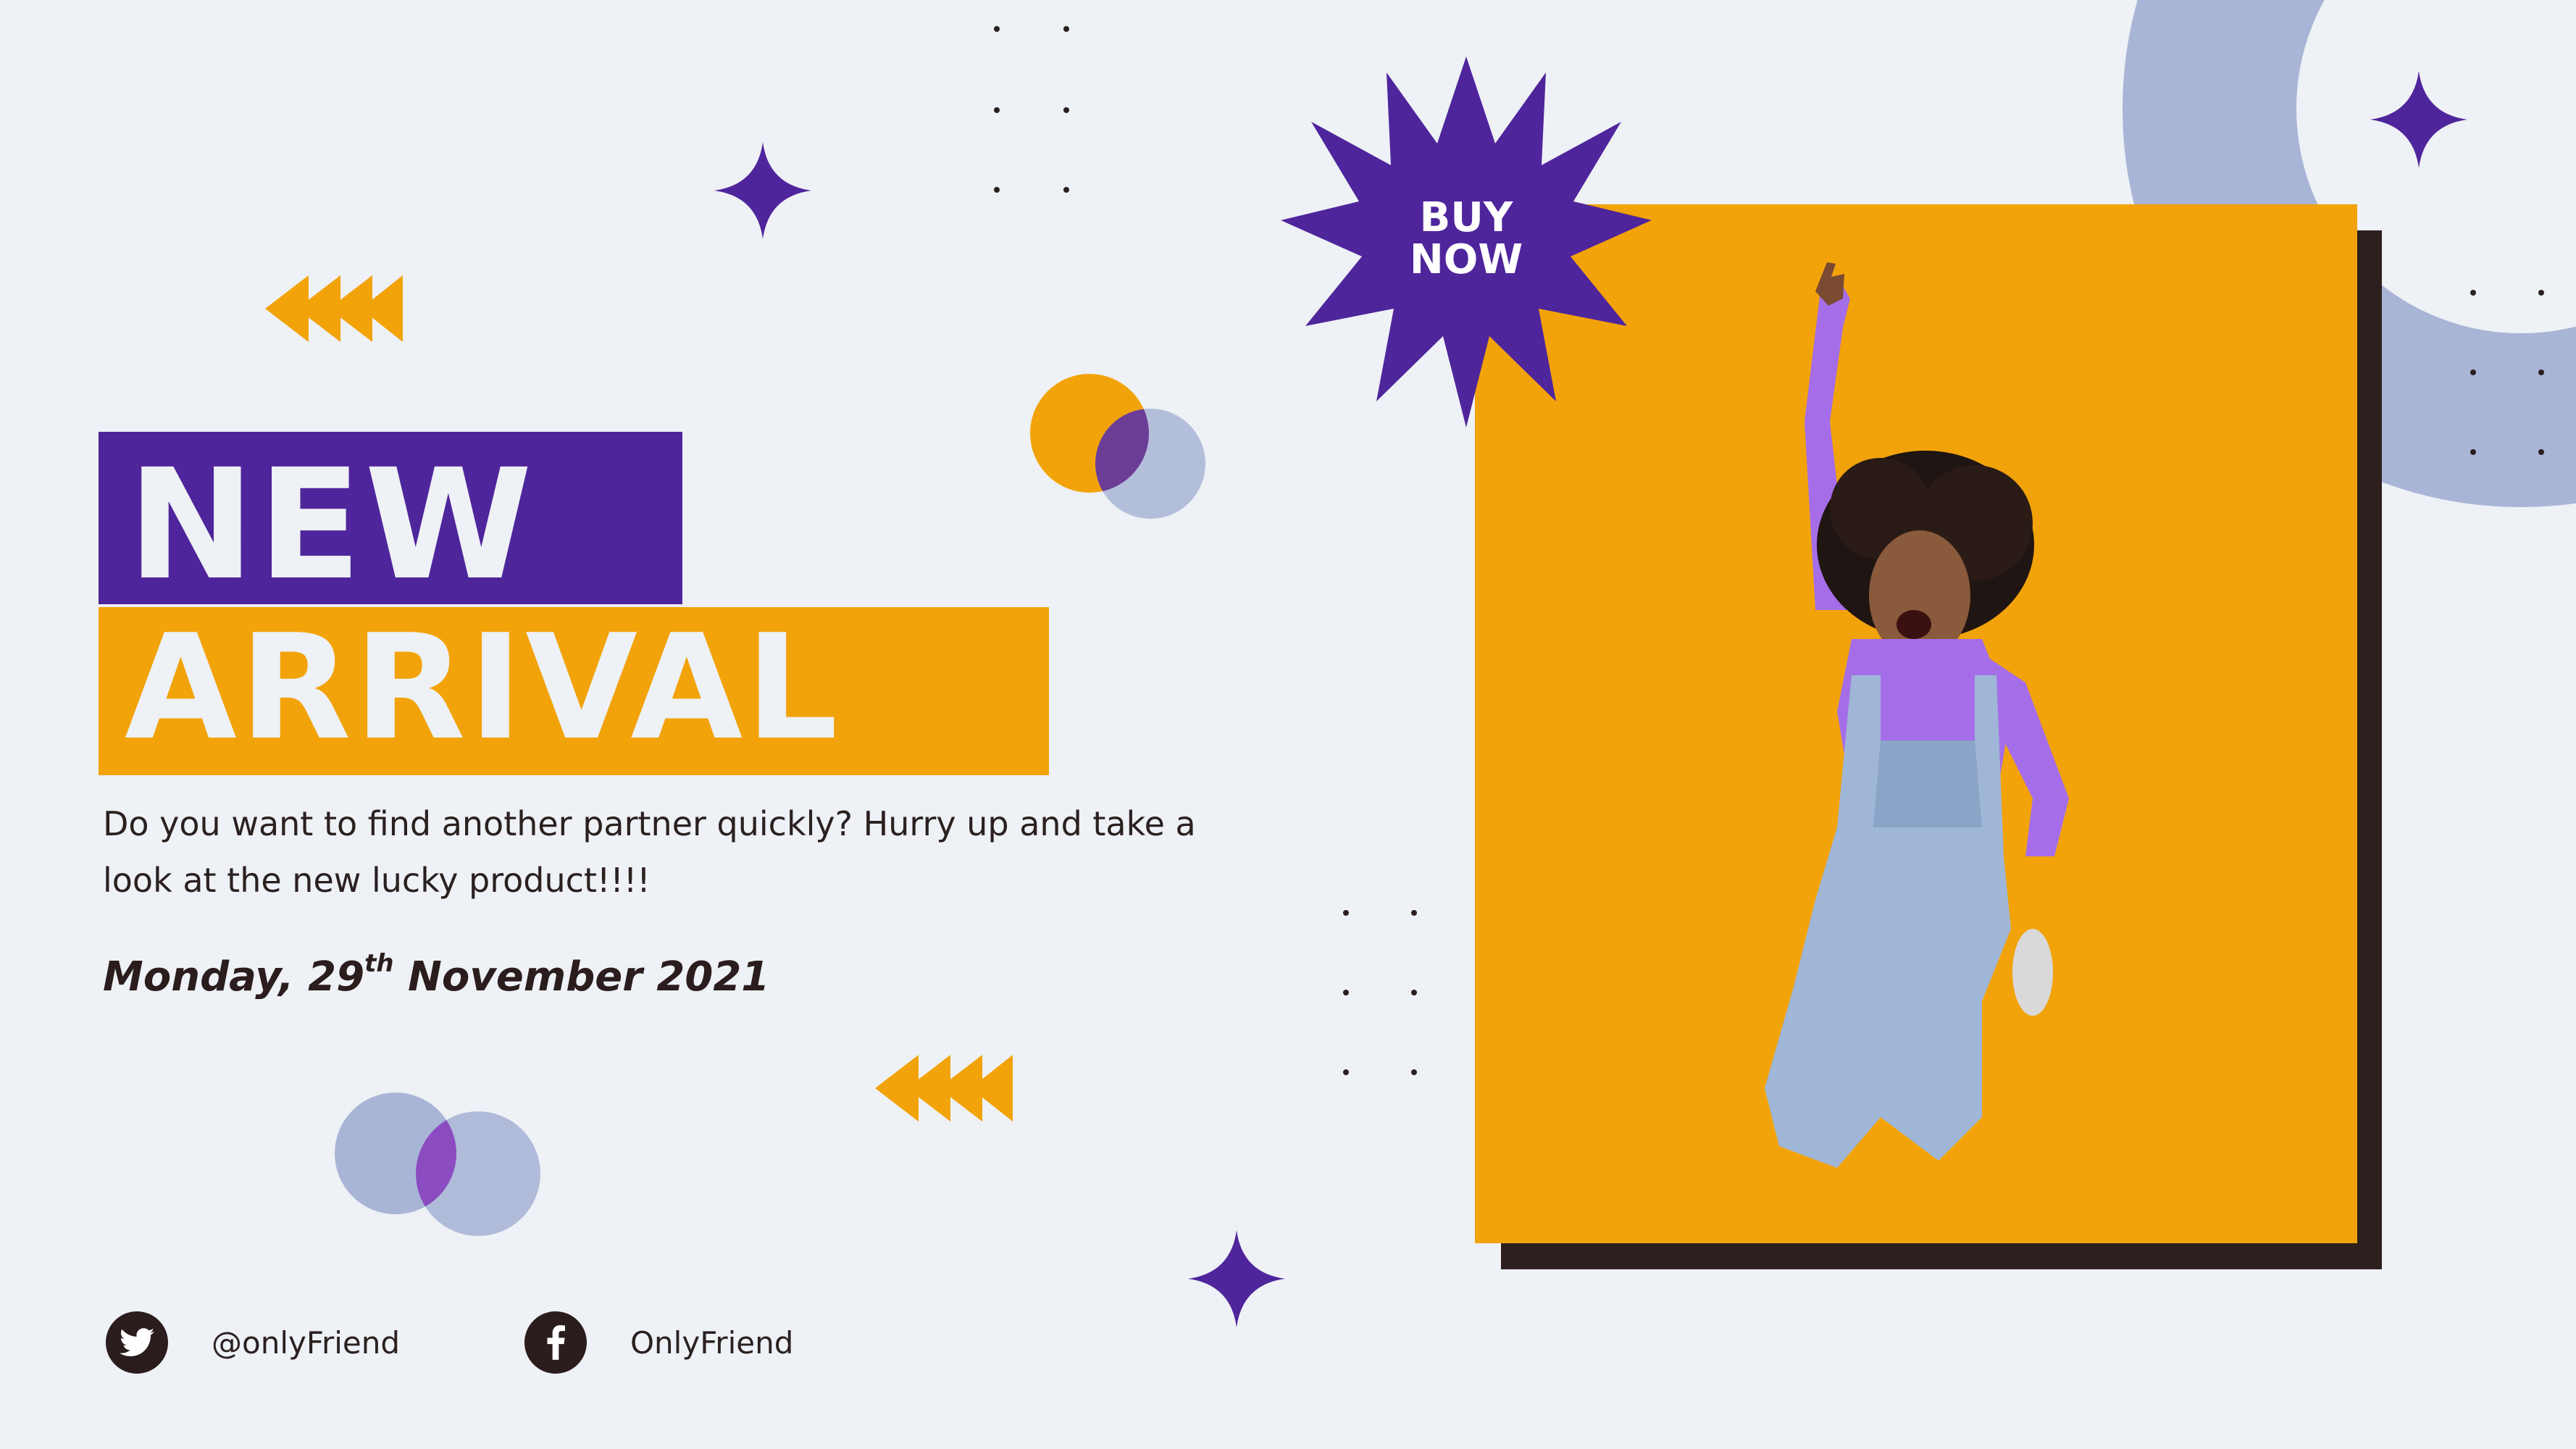  I want to click on headline-line-1: NEW, so click(331, 525).